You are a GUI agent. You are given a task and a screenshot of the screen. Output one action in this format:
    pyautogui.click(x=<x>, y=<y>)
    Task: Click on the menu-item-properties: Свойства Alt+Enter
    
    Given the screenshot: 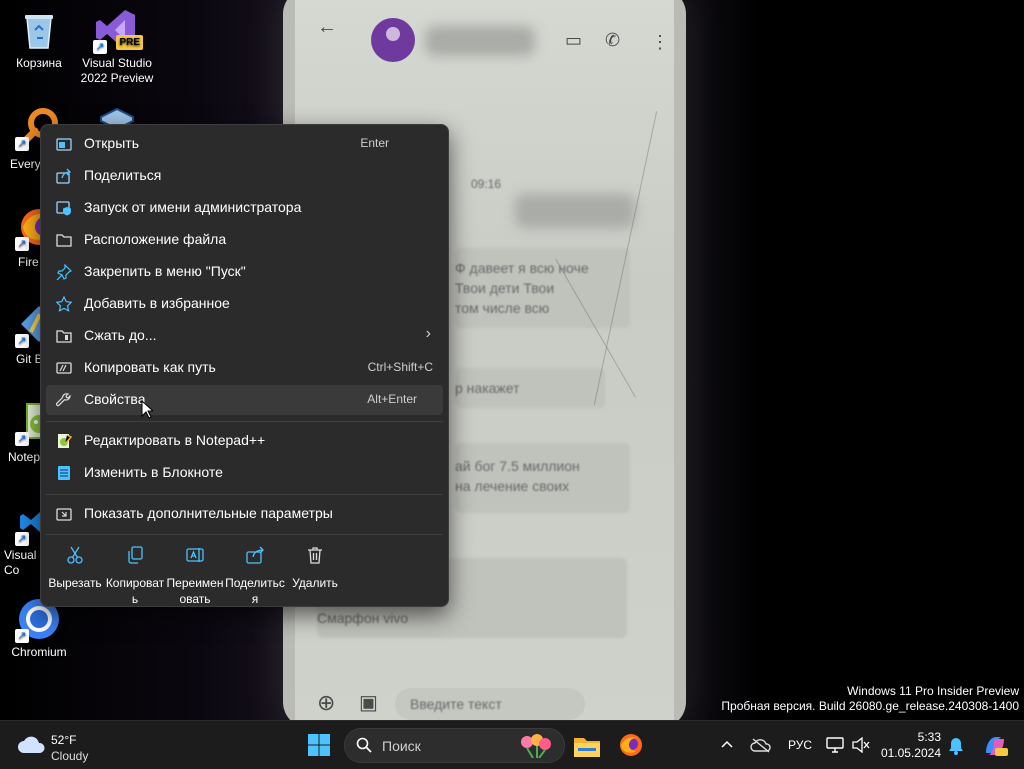 What is the action you would take?
    pyautogui.click(x=244, y=400)
    